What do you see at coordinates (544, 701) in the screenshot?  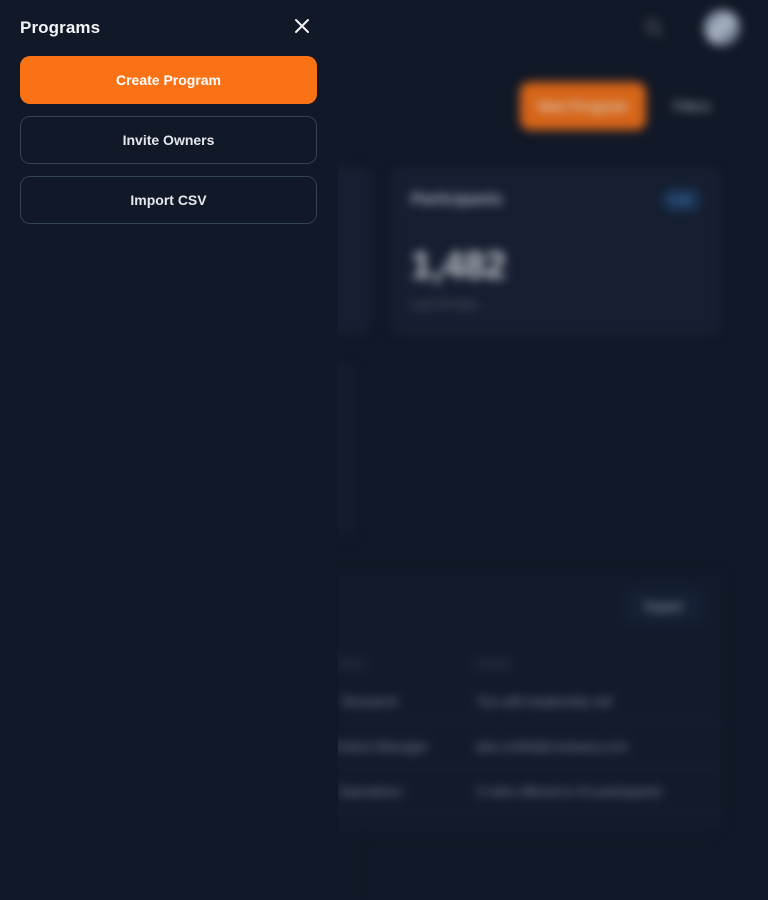 I see `table-cell-details: Tue with leadership call` at bounding box center [544, 701].